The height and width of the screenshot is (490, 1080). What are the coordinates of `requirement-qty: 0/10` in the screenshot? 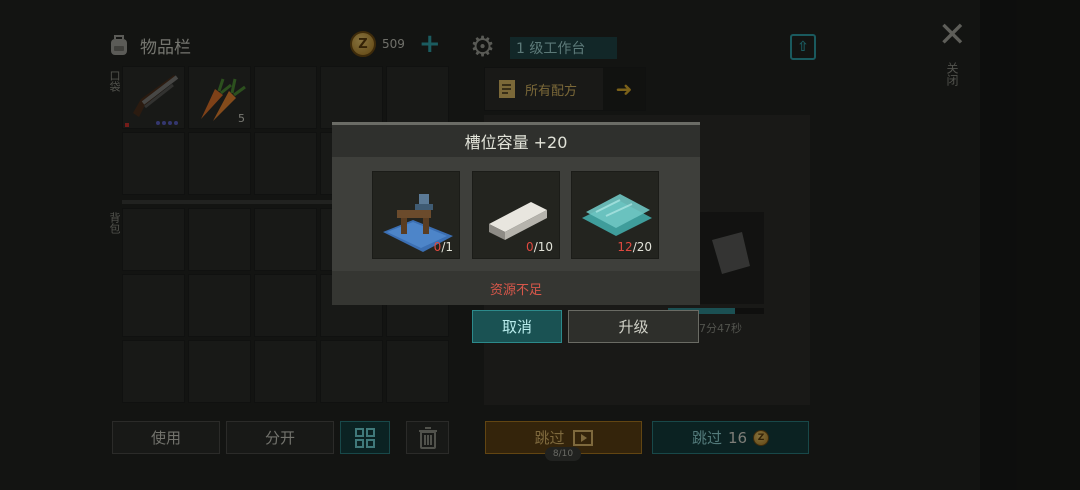 It's located at (539, 247).